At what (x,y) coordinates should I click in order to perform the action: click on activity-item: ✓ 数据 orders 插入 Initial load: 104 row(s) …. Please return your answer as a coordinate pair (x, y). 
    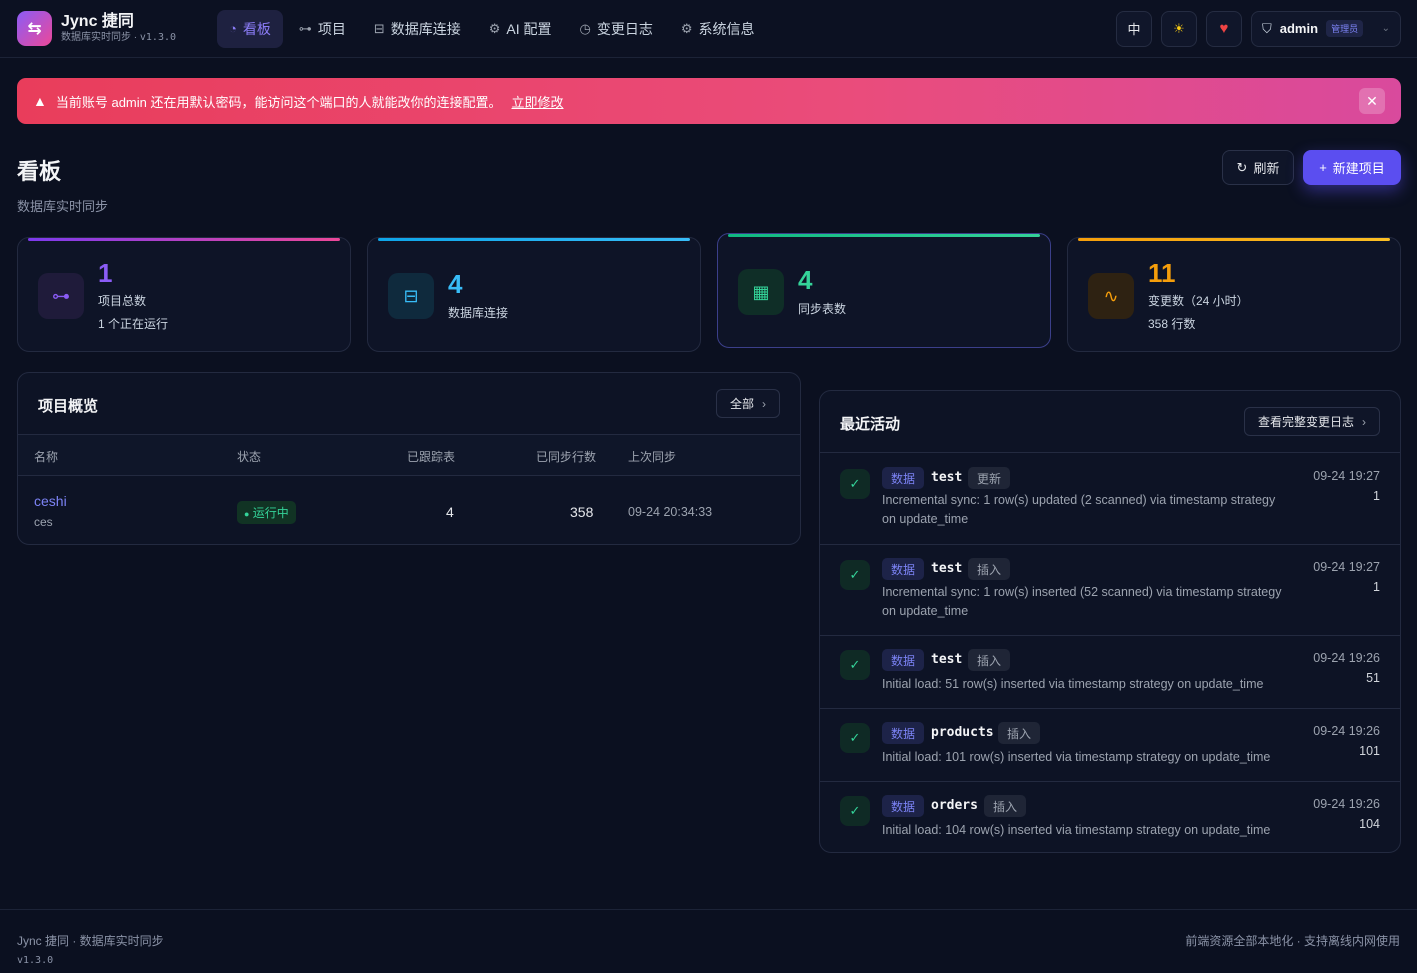
    Looking at the image, I should click on (1110, 816).